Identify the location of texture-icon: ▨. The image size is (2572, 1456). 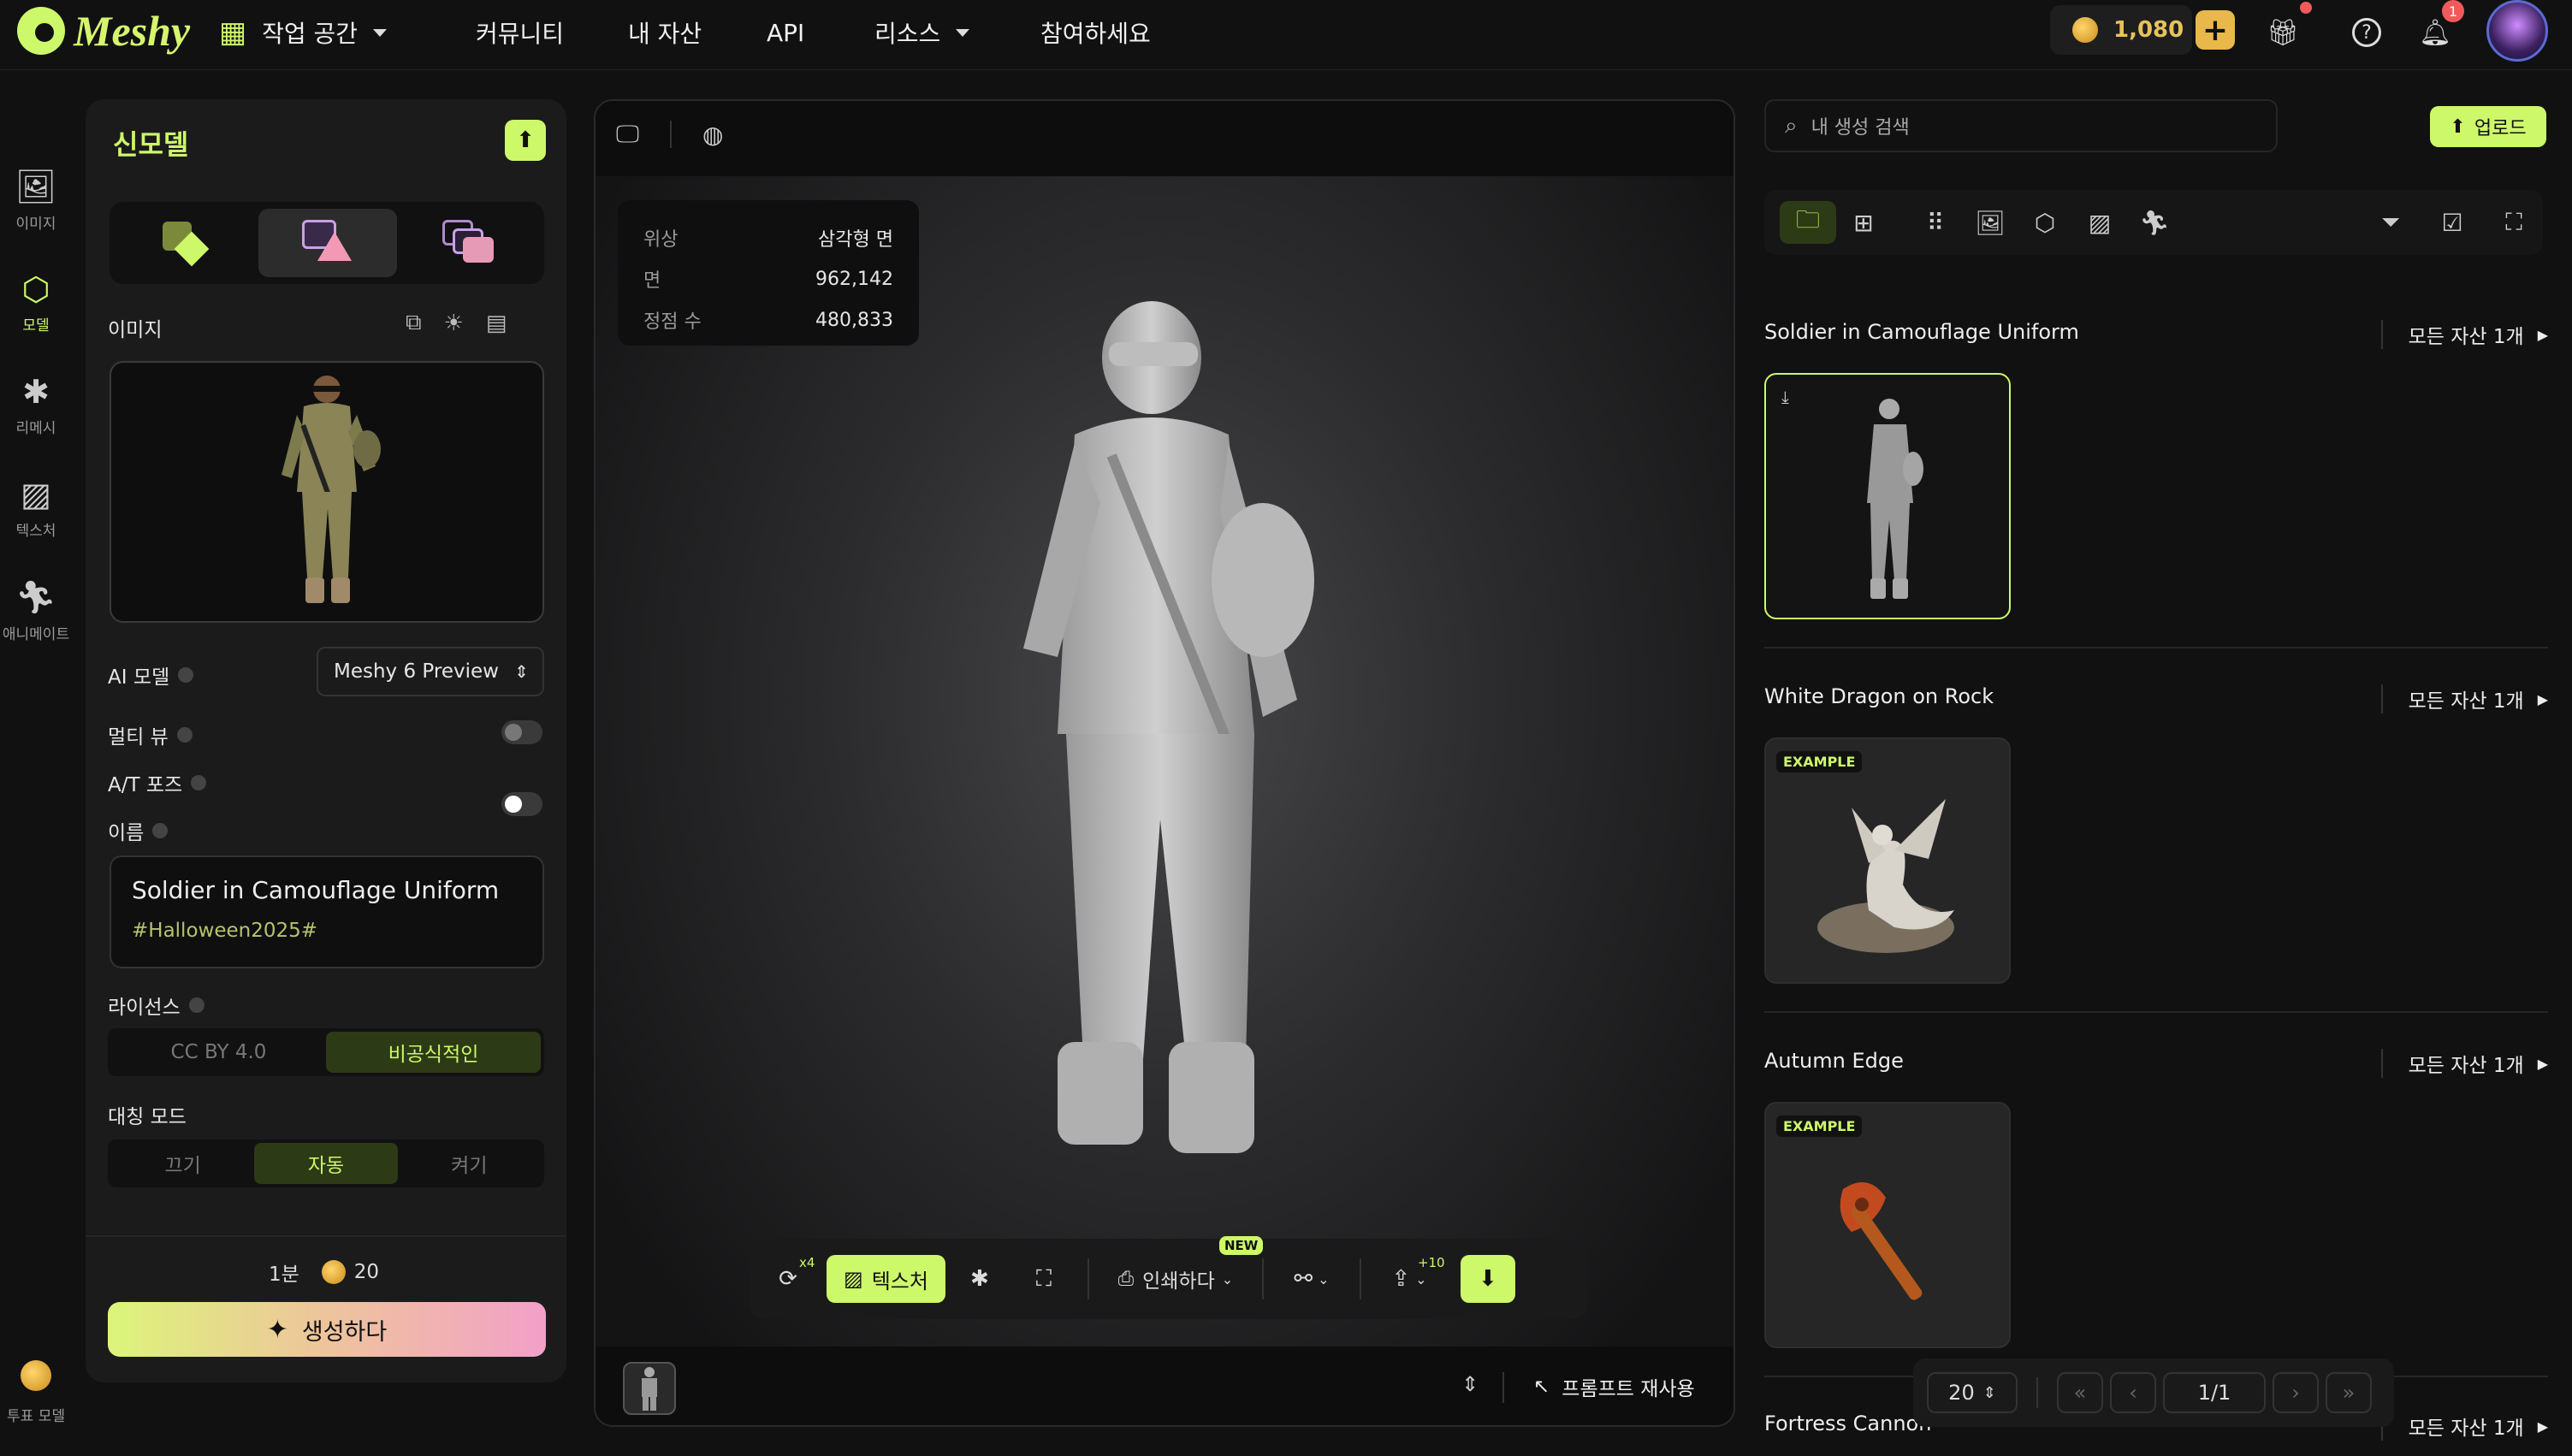
(2100, 222).